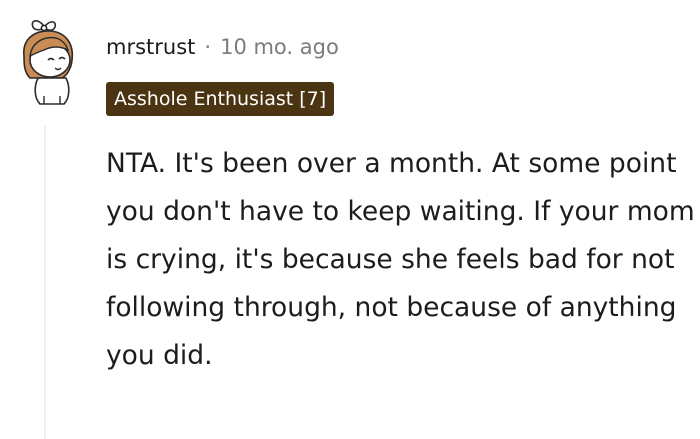  Describe the element at coordinates (279, 47) in the screenshot. I see `comment-timestamp: 10 mo. ago` at that location.